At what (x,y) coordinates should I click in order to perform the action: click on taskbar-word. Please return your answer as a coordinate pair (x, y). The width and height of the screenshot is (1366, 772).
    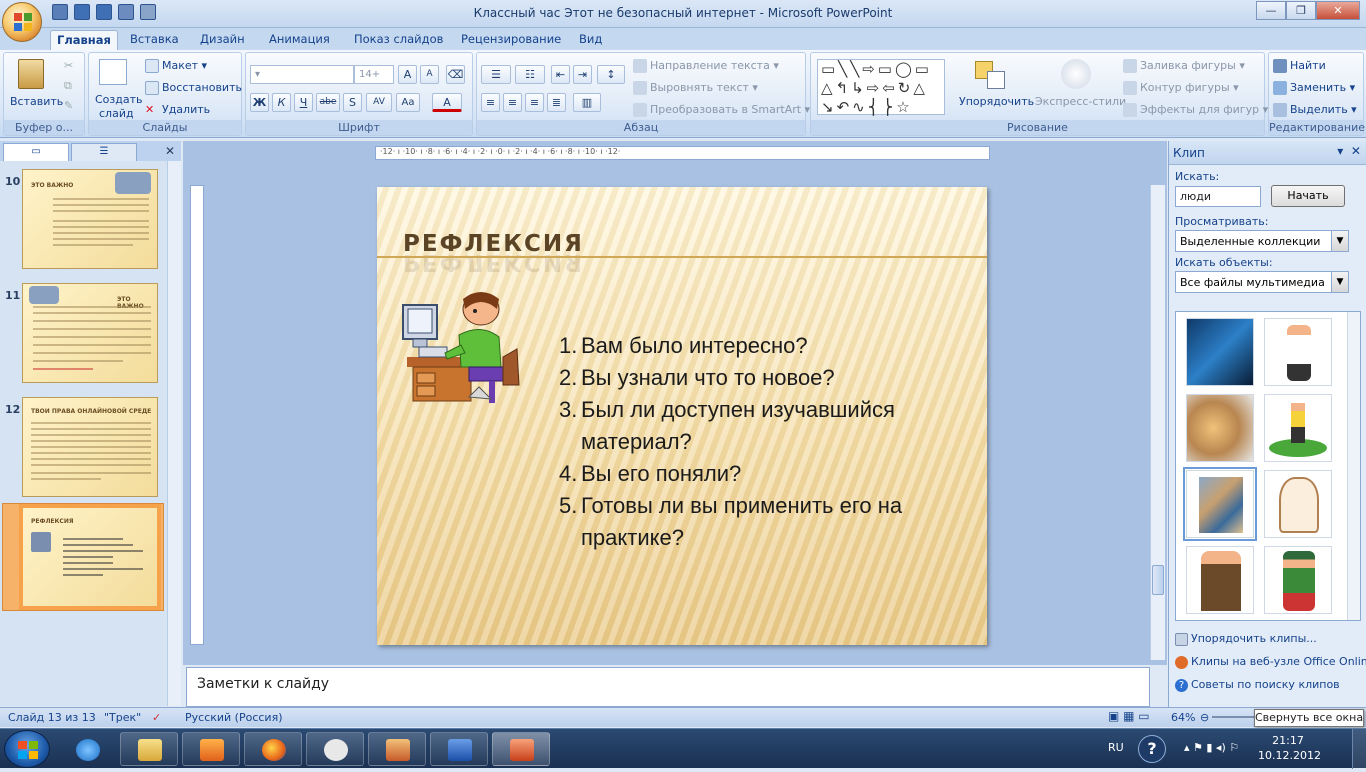
    Looking at the image, I should click on (459, 749).